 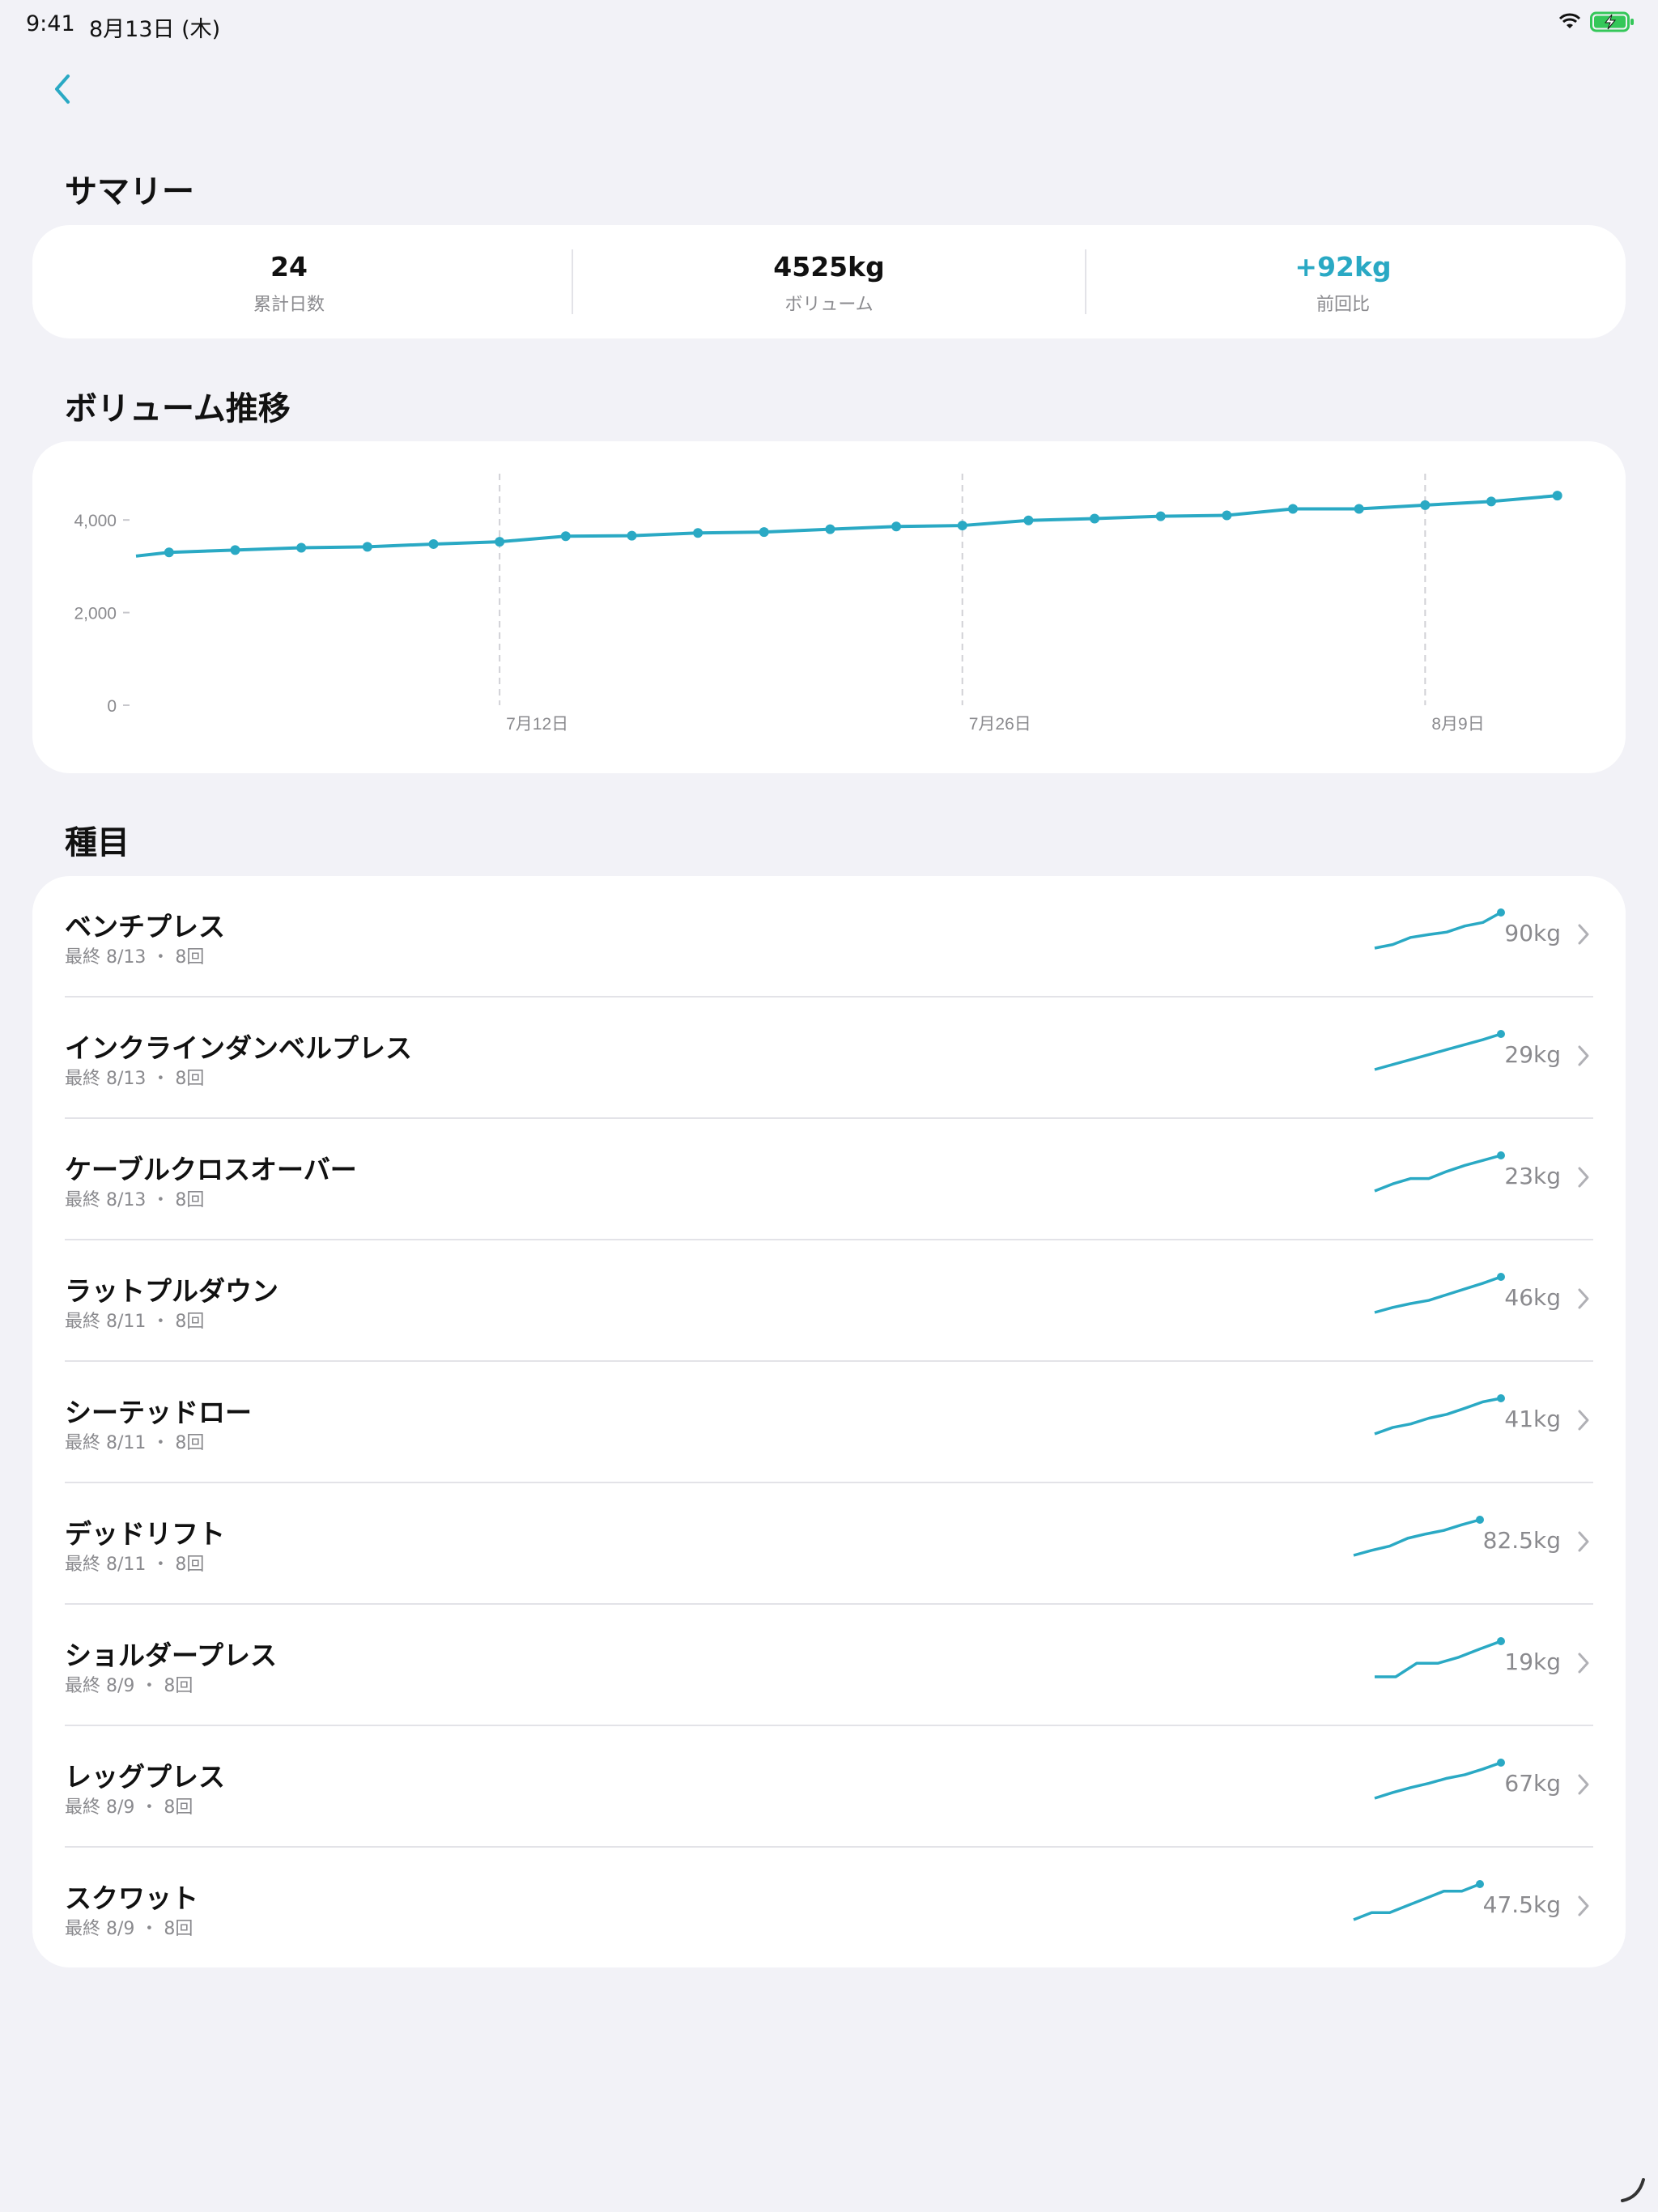 I want to click on exercise-weight: 19kg, so click(x=1532, y=1662).